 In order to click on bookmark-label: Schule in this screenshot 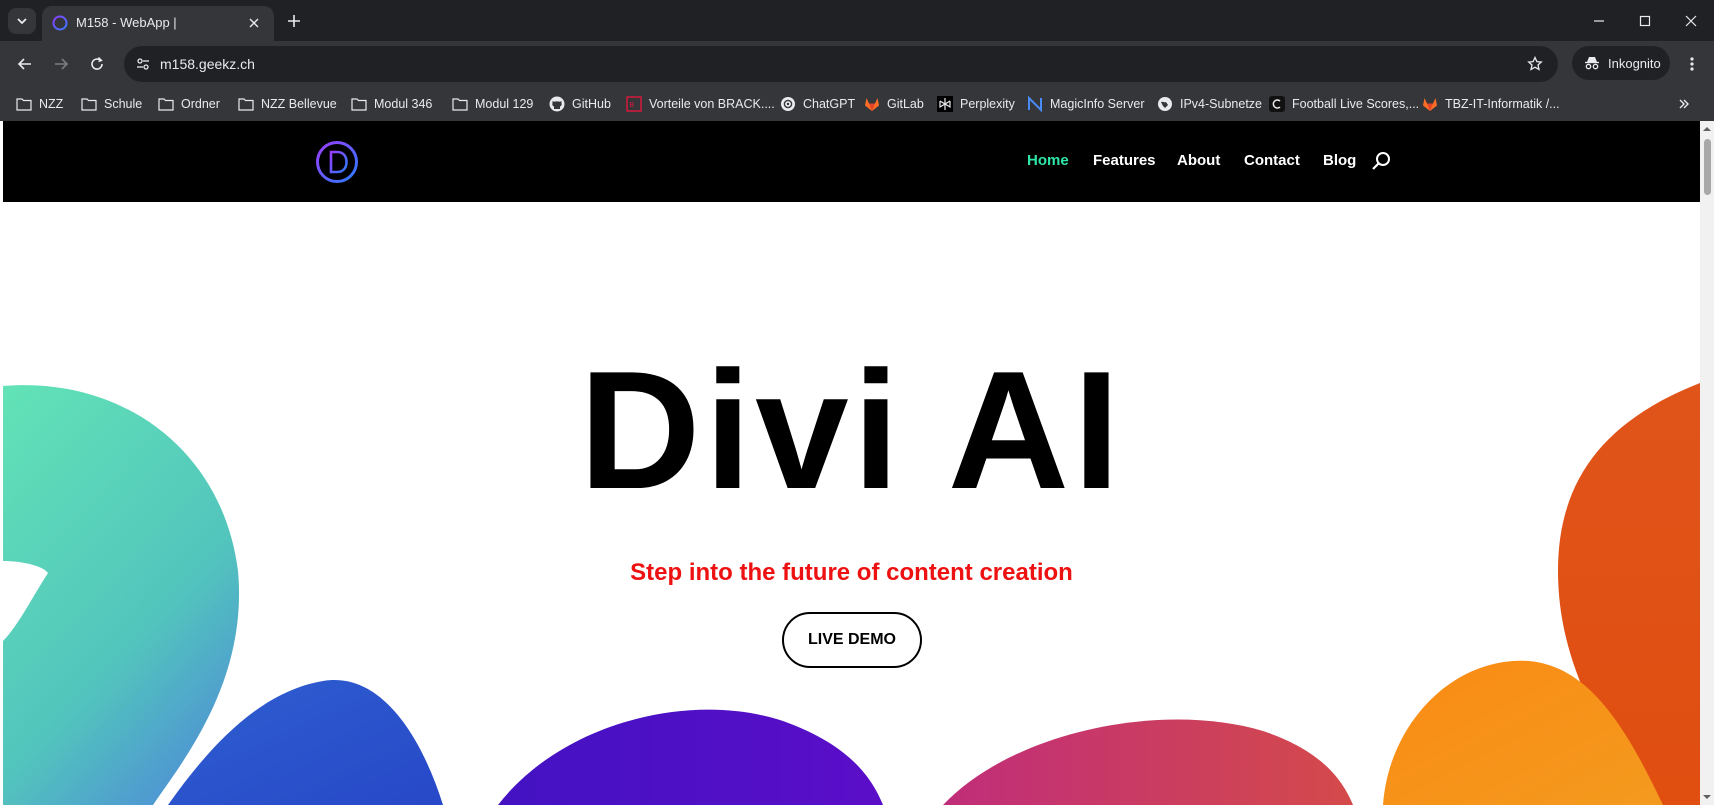, I will do `click(123, 104)`.